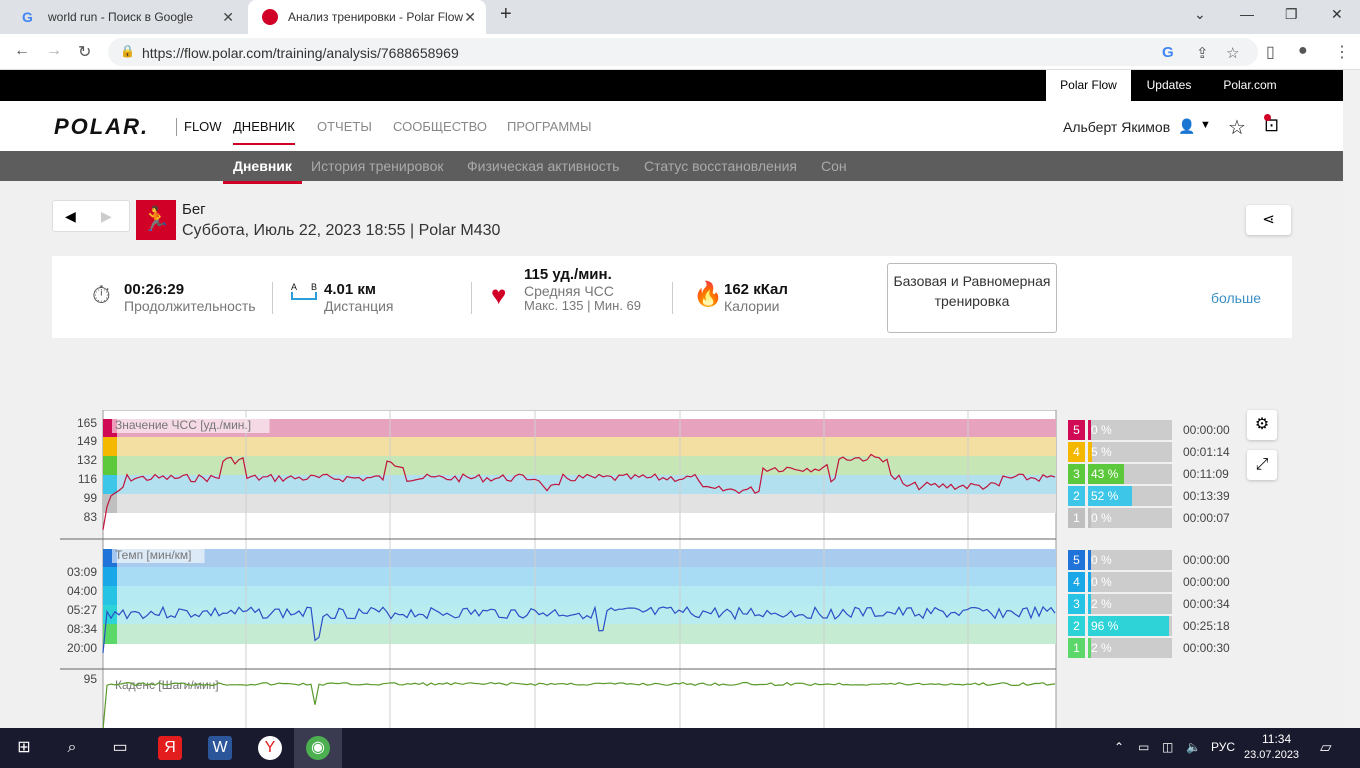  I want to click on hr-zone-time: 00:00:07, so click(1206, 518).